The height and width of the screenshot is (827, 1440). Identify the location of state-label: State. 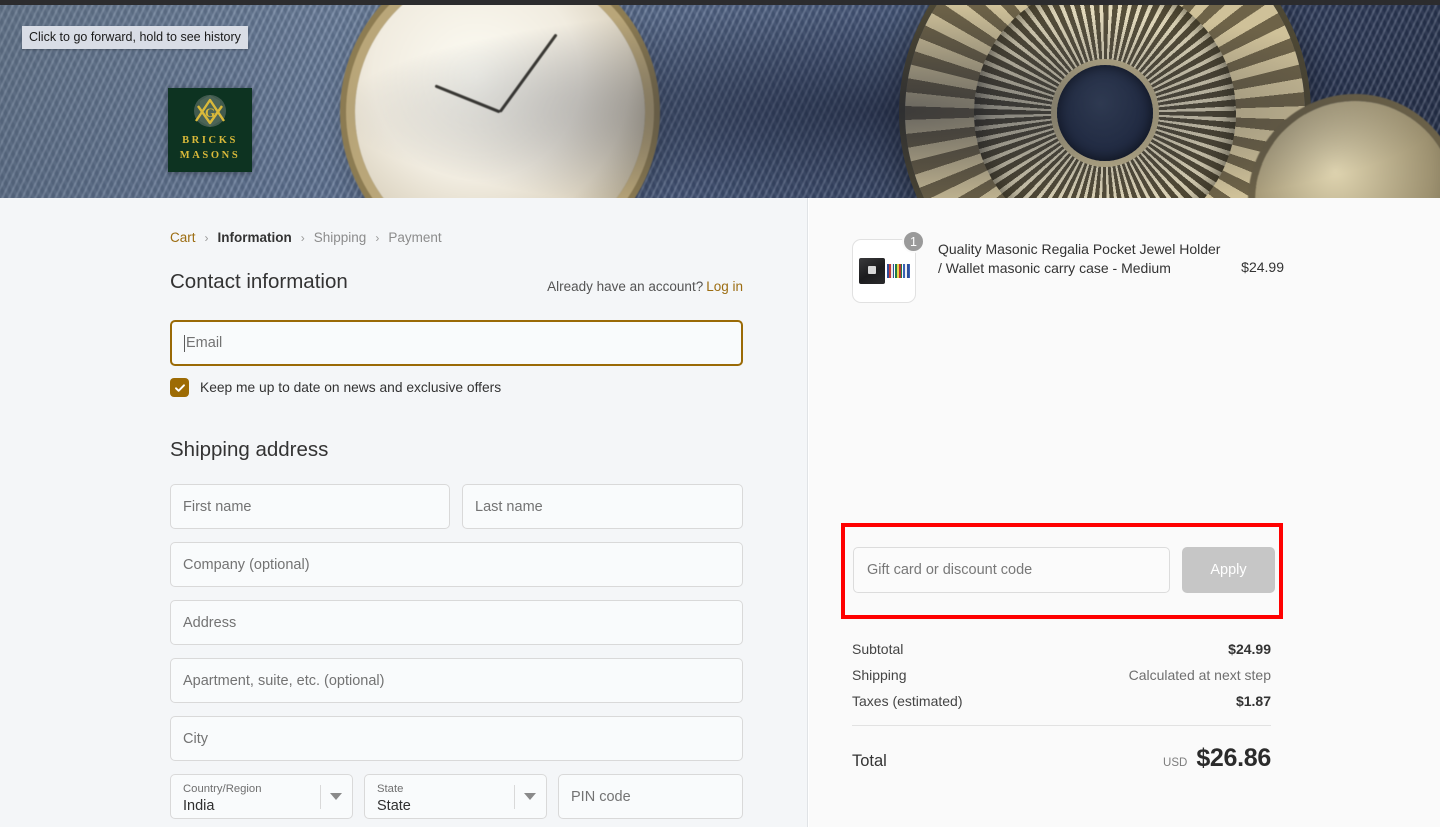
(390, 789).